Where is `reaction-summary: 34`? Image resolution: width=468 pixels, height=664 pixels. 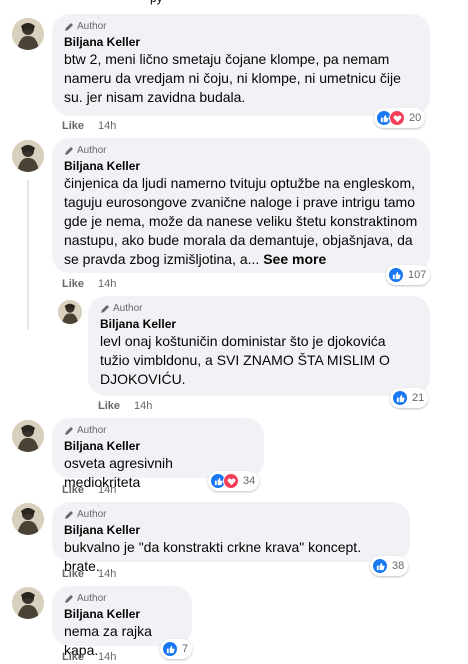
reaction-summary: 34 is located at coordinates (234, 481).